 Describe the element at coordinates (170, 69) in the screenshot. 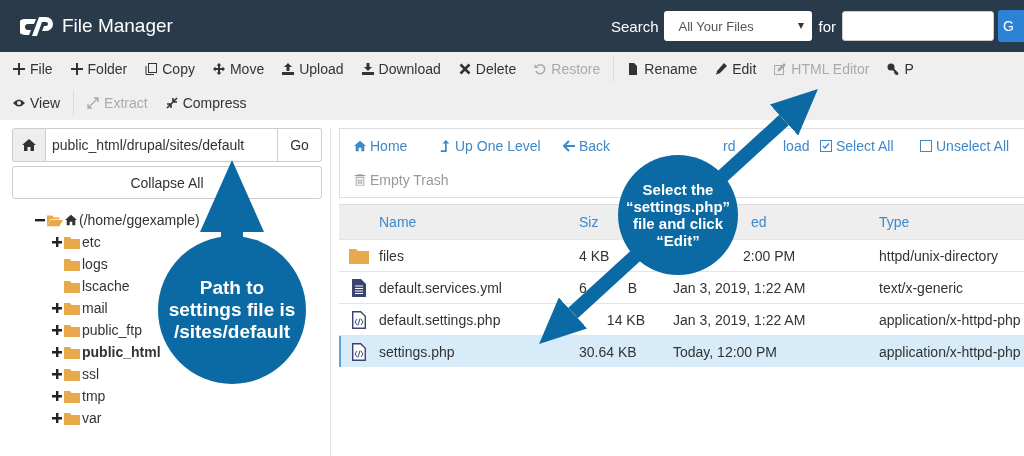

I see `toolbar-button: Copy` at that location.